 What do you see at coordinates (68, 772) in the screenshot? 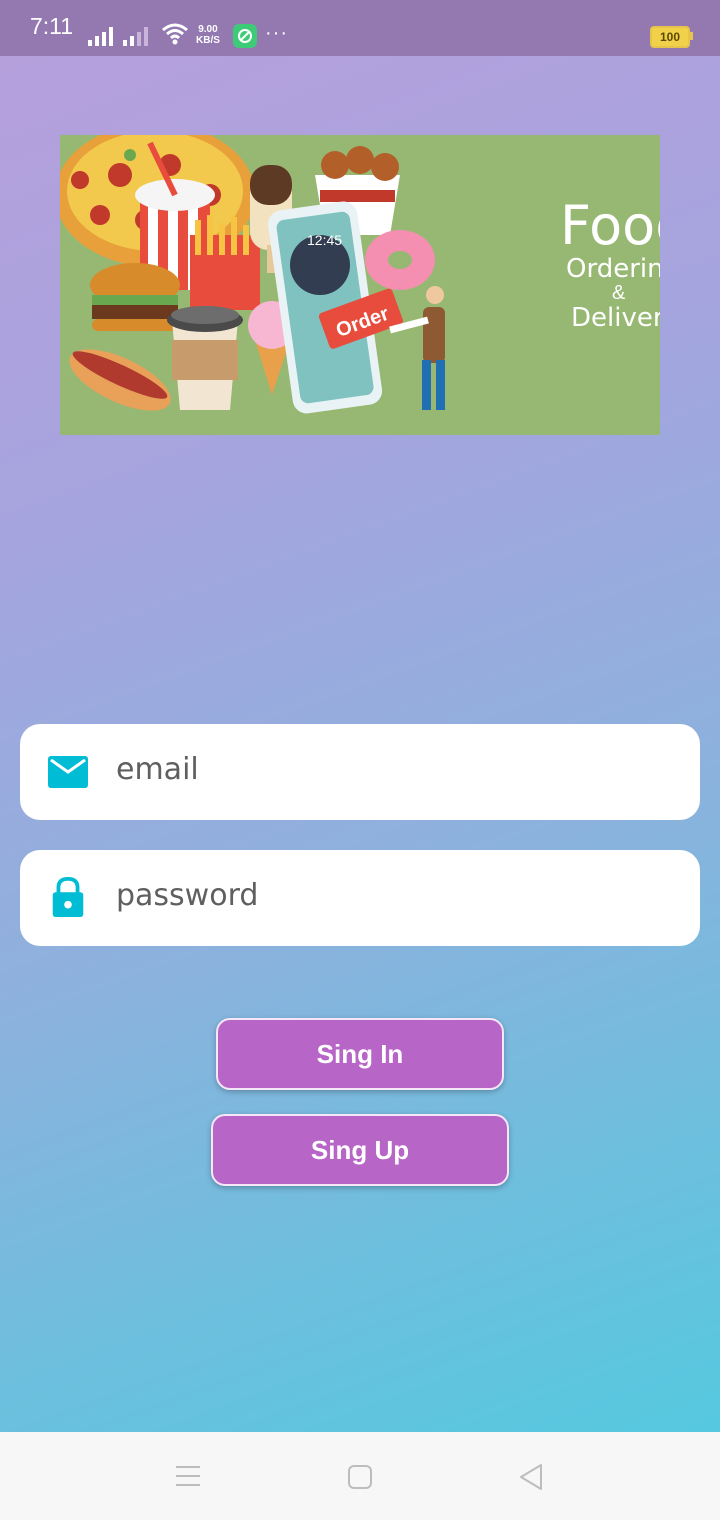
I see `email-icon` at bounding box center [68, 772].